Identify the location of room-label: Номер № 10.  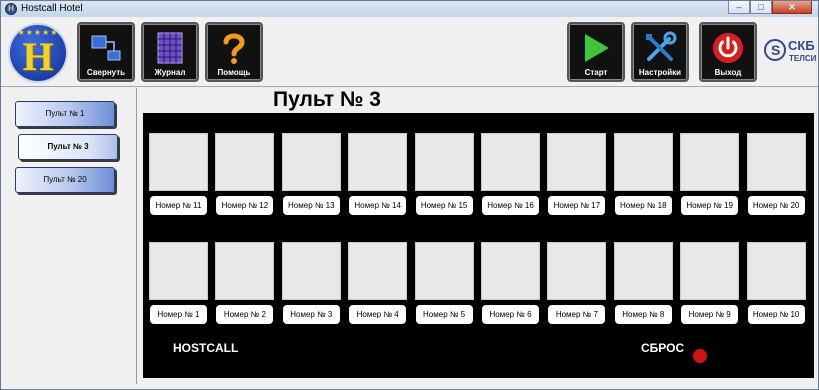
(776, 314).